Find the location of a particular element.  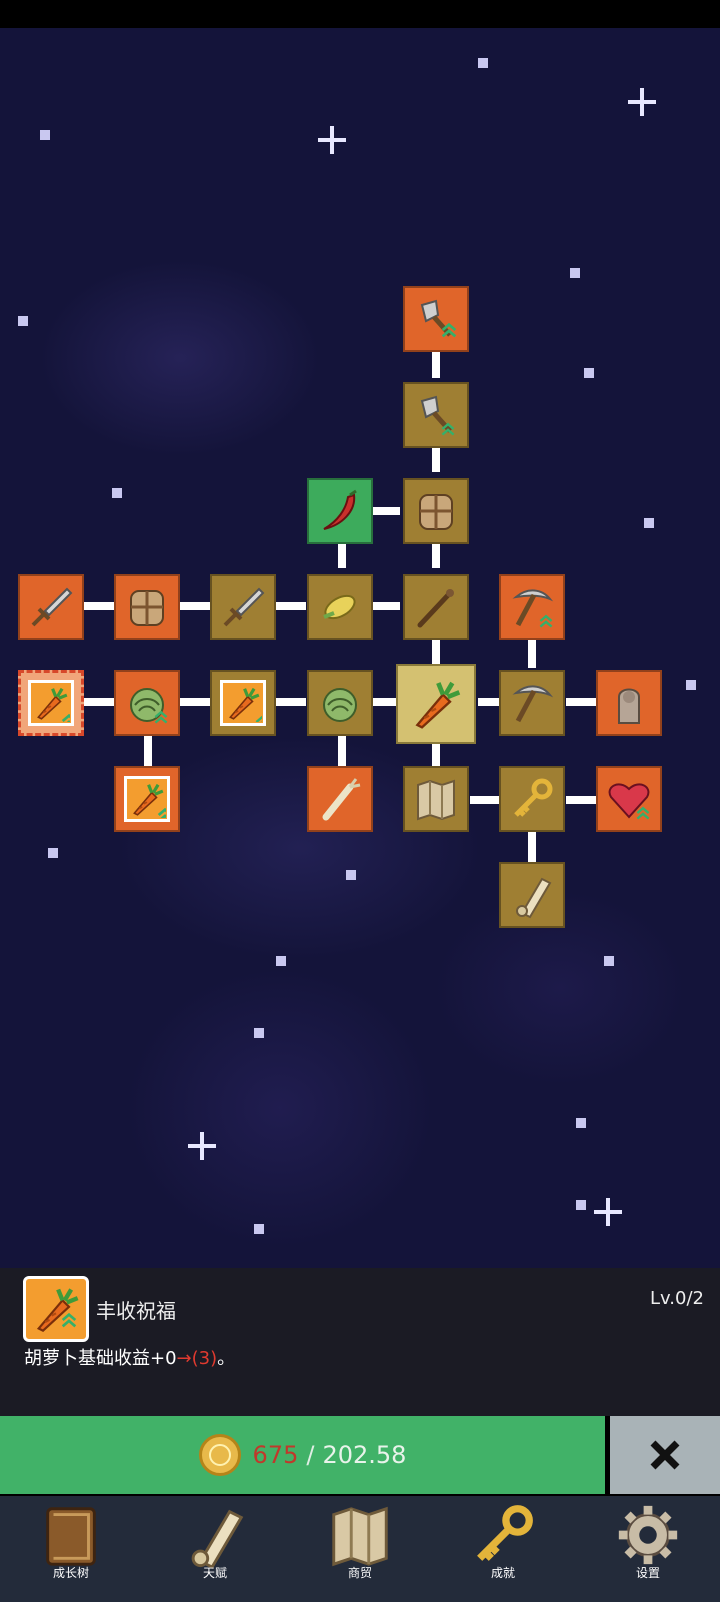

node-chili is located at coordinates (340, 511).